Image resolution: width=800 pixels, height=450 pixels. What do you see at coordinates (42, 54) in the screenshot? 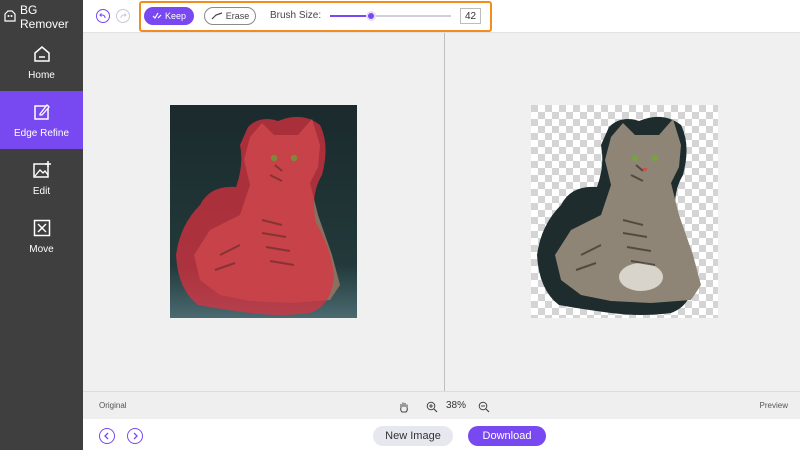
I see `home-icon` at bounding box center [42, 54].